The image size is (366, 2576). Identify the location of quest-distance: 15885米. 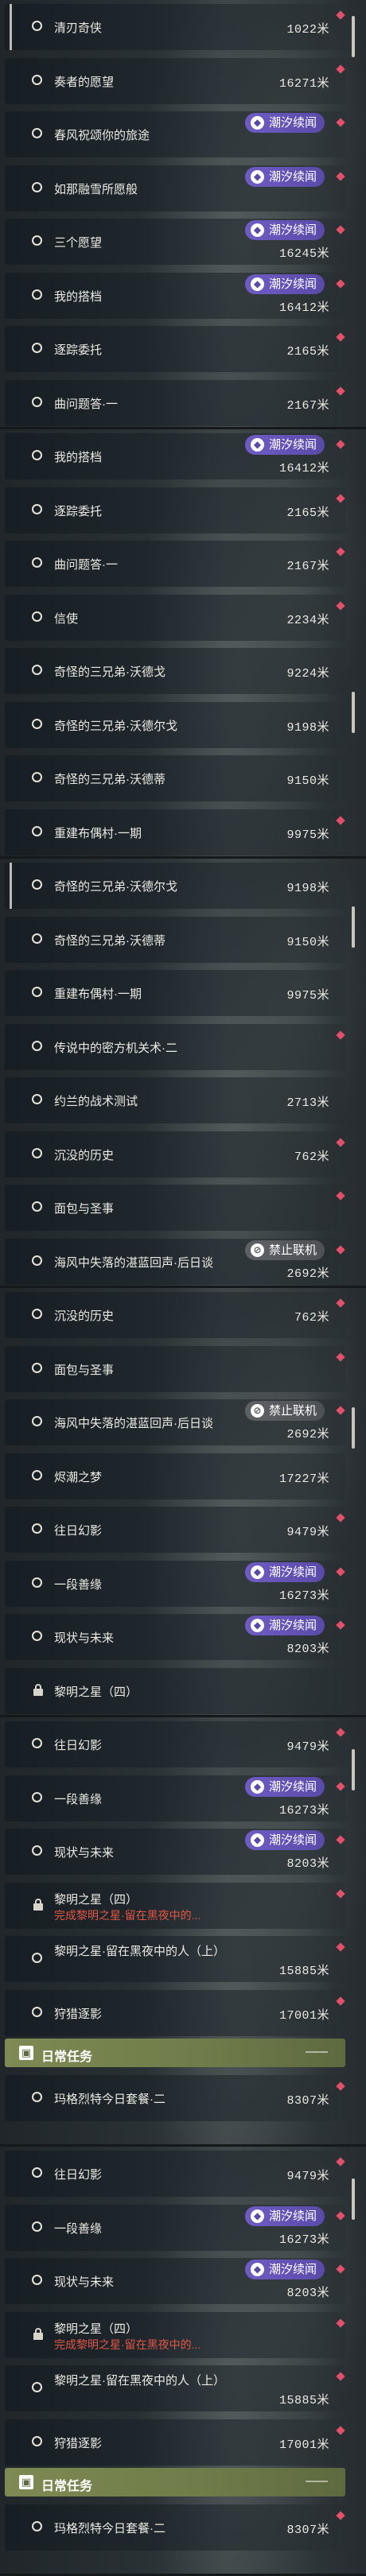
(303, 1972).